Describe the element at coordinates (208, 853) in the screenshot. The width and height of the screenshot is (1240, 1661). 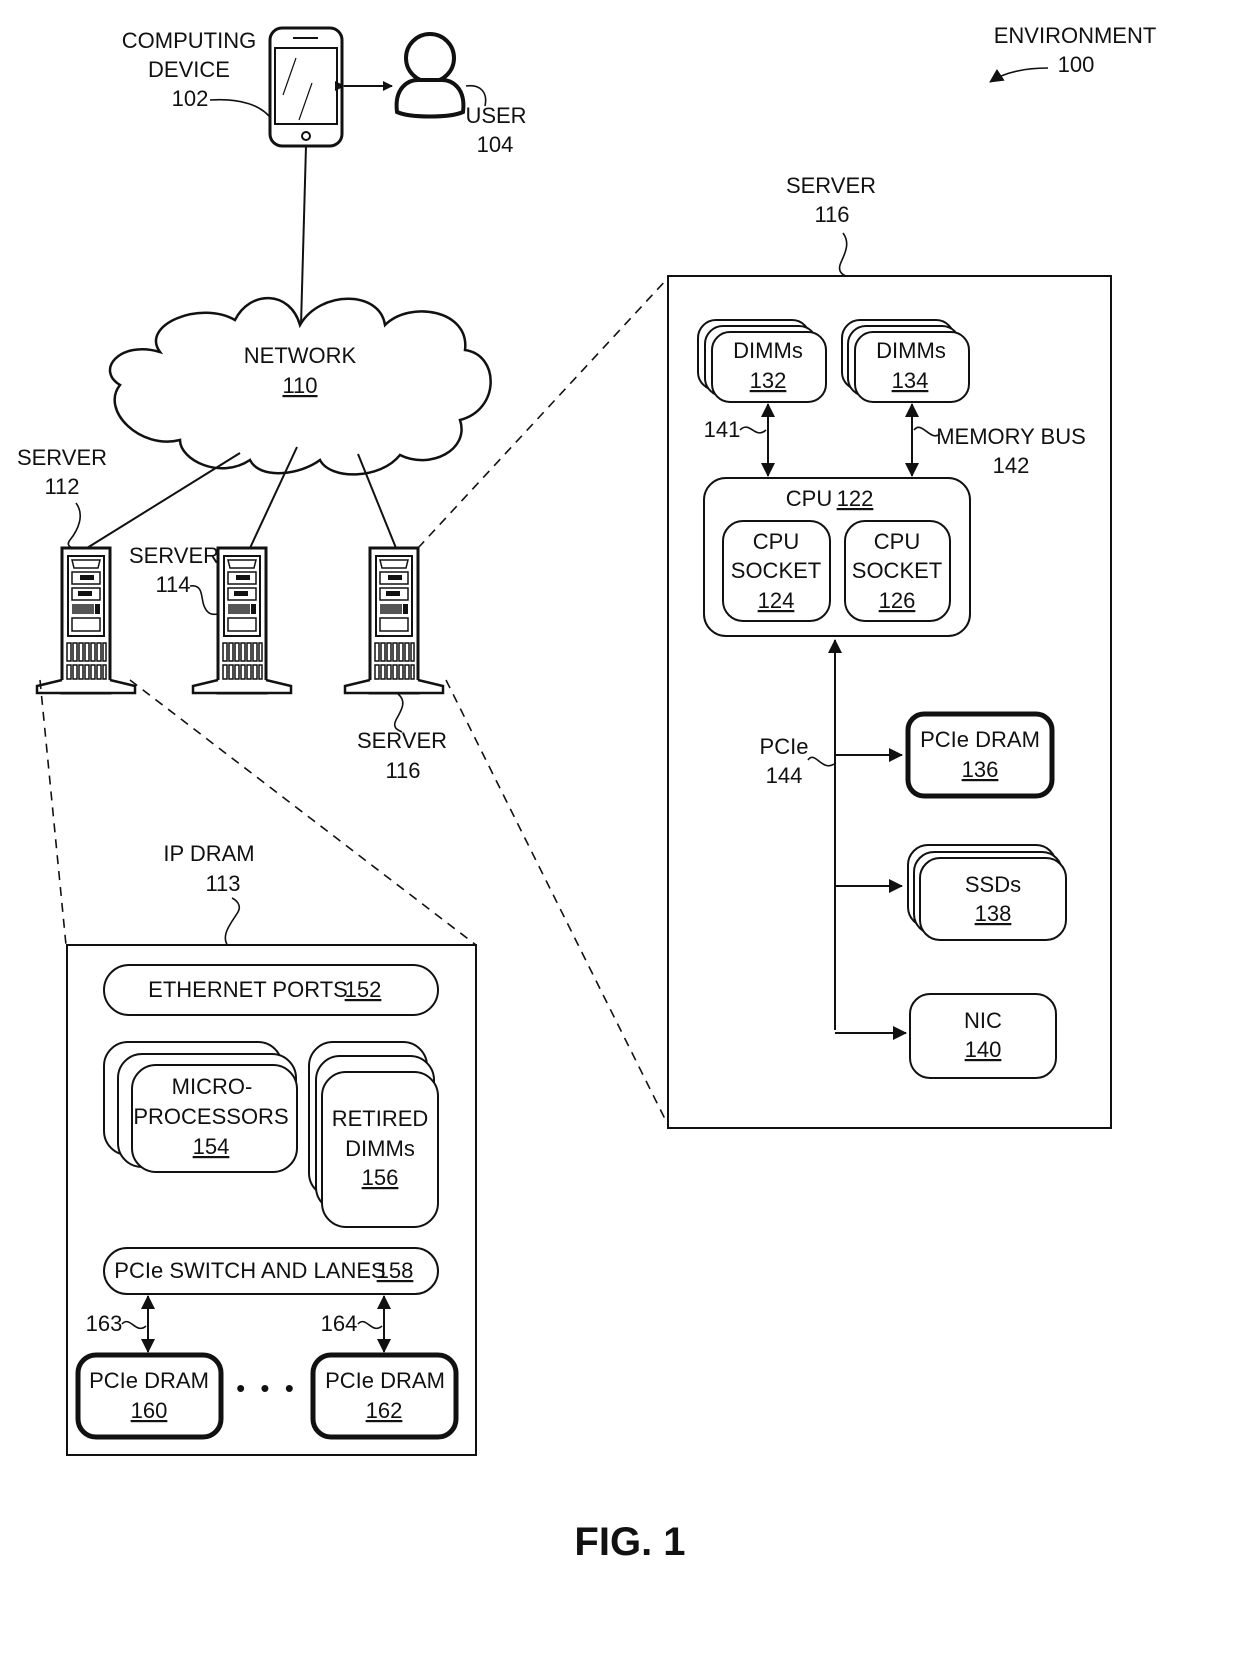
I see `ip-dram-title: IP DRAM` at that location.